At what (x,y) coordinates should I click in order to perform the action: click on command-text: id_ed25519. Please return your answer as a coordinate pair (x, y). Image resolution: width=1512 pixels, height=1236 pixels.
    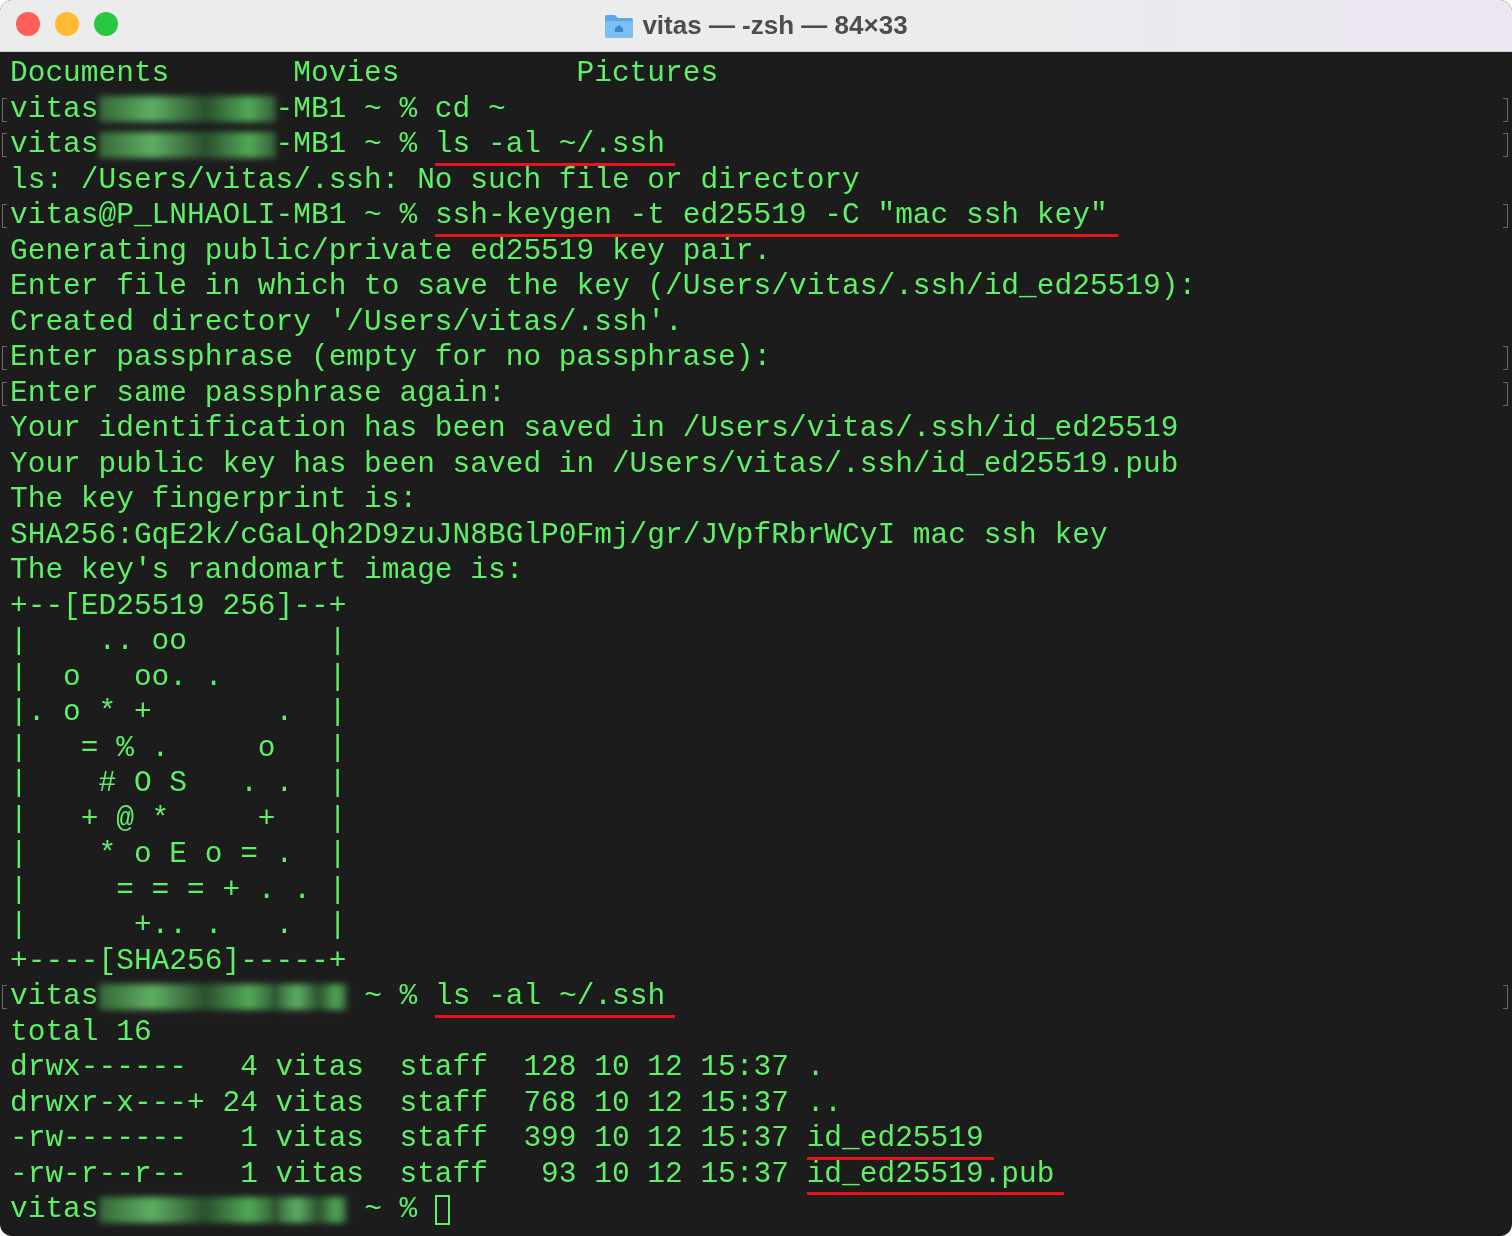
    Looking at the image, I should click on (900, 1140).